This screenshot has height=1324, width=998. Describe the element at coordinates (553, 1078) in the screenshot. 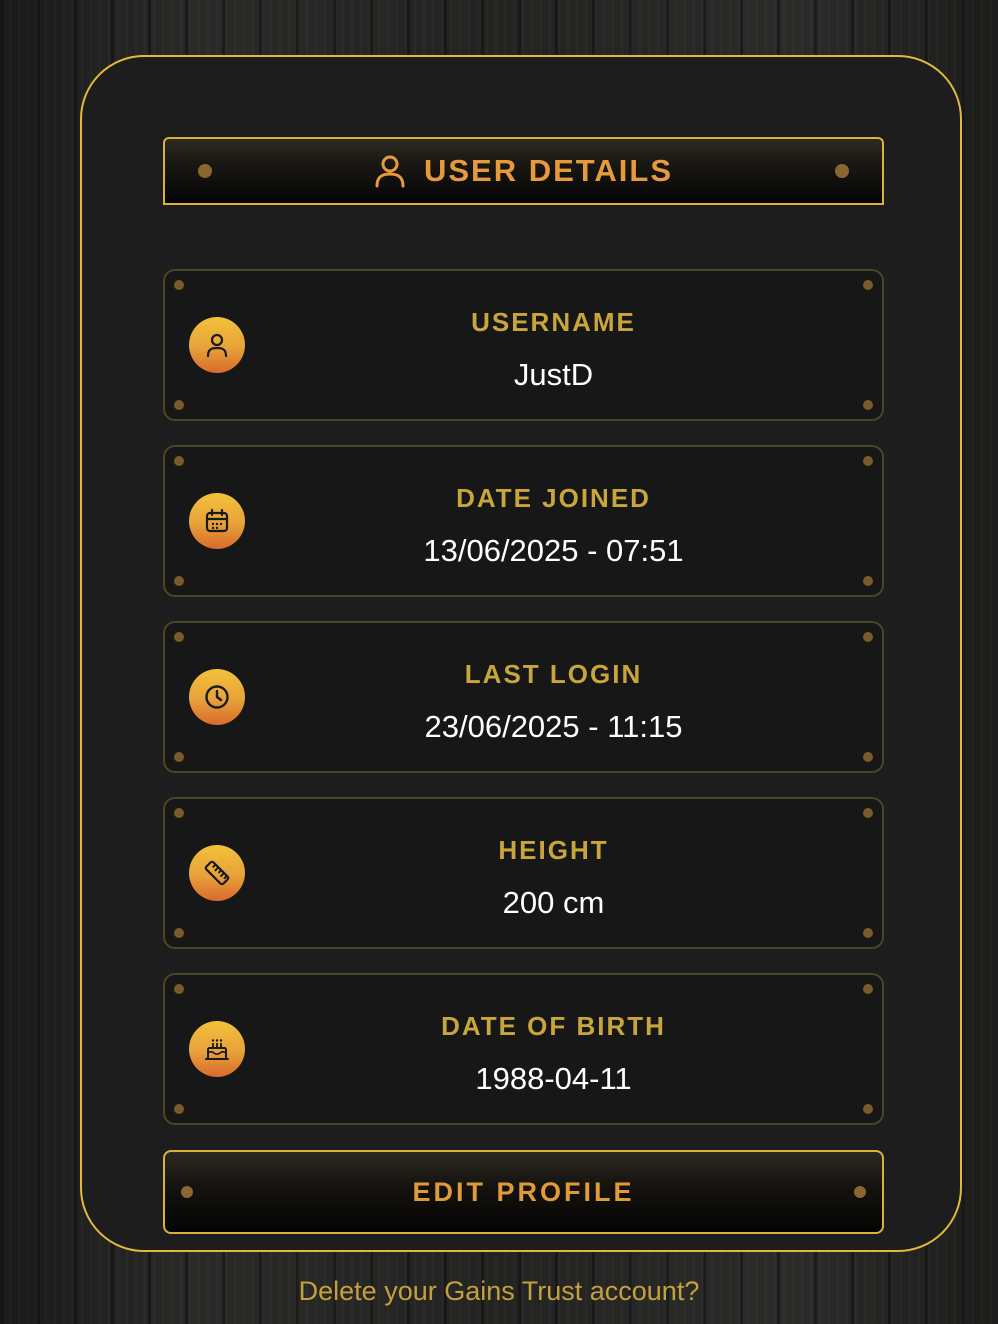

I see `date-of-birth-value: 1988-04-11` at that location.